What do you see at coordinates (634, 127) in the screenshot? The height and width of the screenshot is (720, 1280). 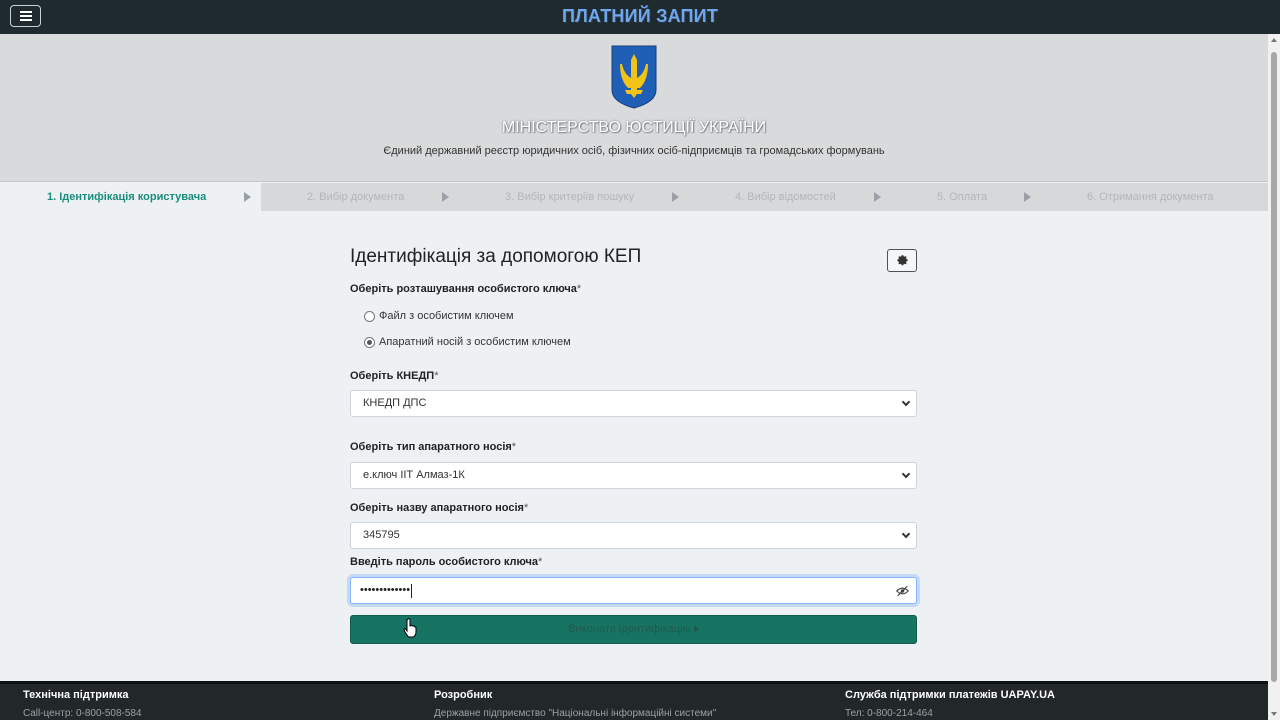 I see `ministry-title: МІНІСТЕРСТВО ЮСТИЦІЇ УКРАЇНИ` at bounding box center [634, 127].